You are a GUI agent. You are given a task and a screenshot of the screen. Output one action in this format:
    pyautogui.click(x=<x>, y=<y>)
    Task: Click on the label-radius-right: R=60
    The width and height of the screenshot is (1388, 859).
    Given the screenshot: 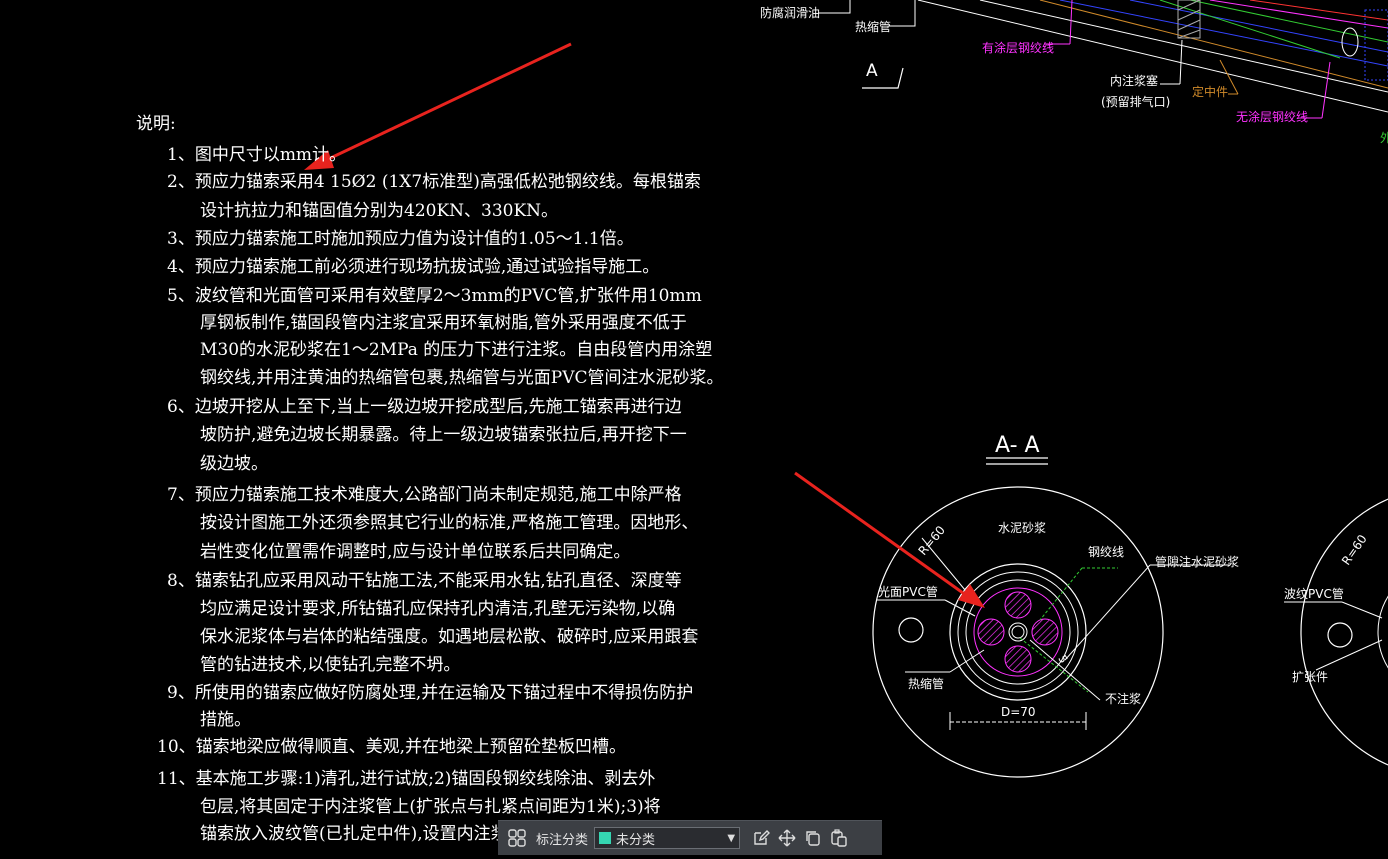 What is the action you would take?
    pyautogui.click(x=1354, y=550)
    